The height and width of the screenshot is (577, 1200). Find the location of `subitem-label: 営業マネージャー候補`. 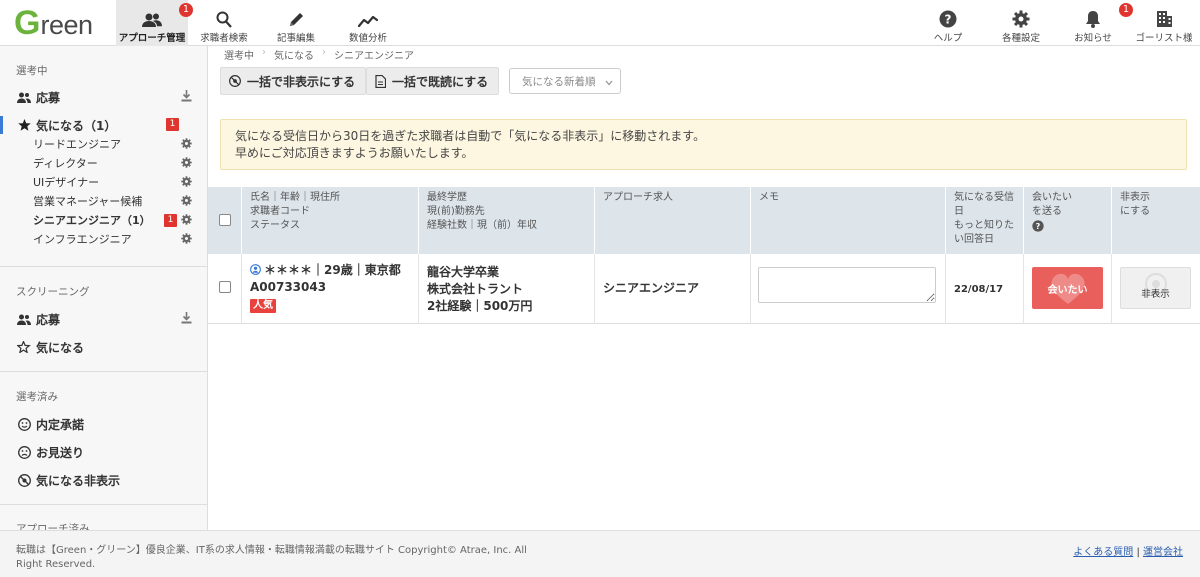

subitem-label: 営業マネージャー候補 is located at coordinates (88, 201).